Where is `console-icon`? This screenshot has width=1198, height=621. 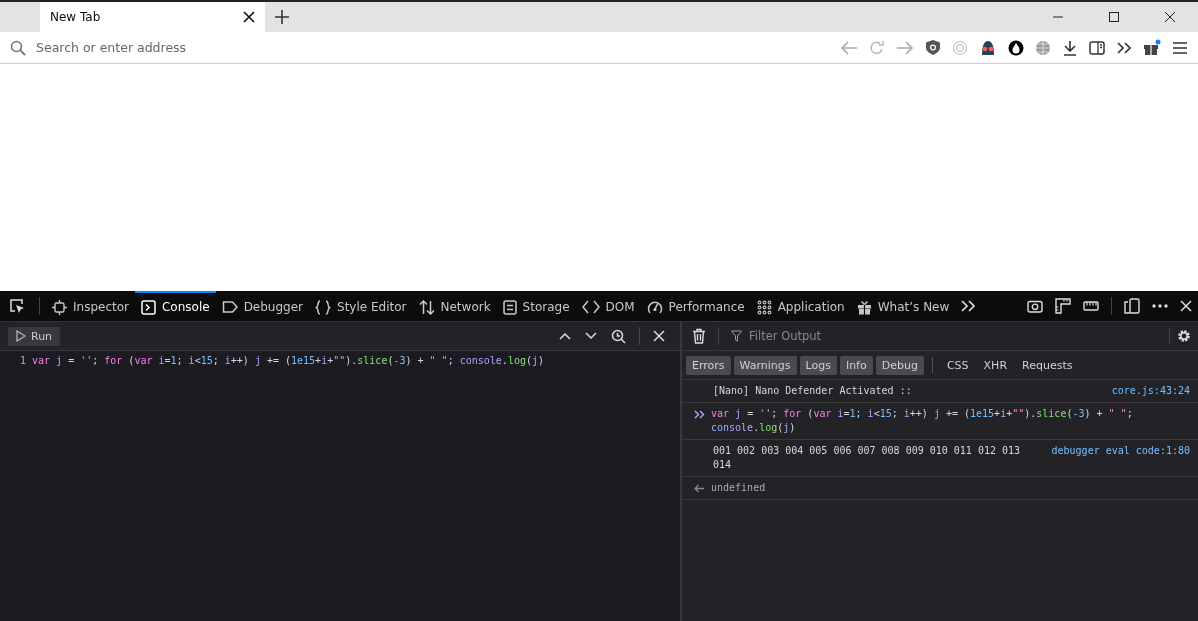
console-icon is located at coordinates (148, 307).